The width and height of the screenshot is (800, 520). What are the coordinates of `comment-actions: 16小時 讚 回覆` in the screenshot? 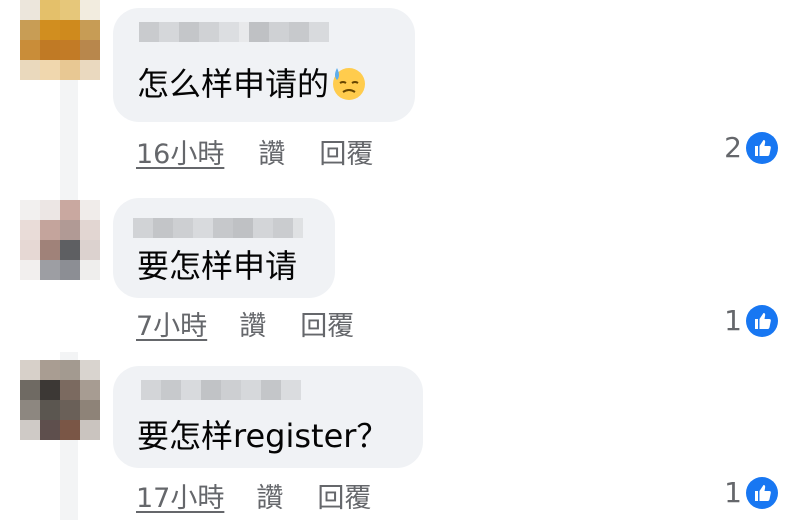 It's located at (254, 151).